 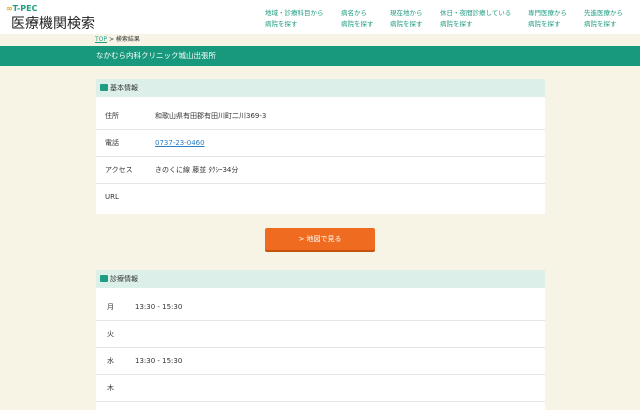 I want to click on schedule-row: 月 13:30 - 15:30, so click(x=320, y=307).